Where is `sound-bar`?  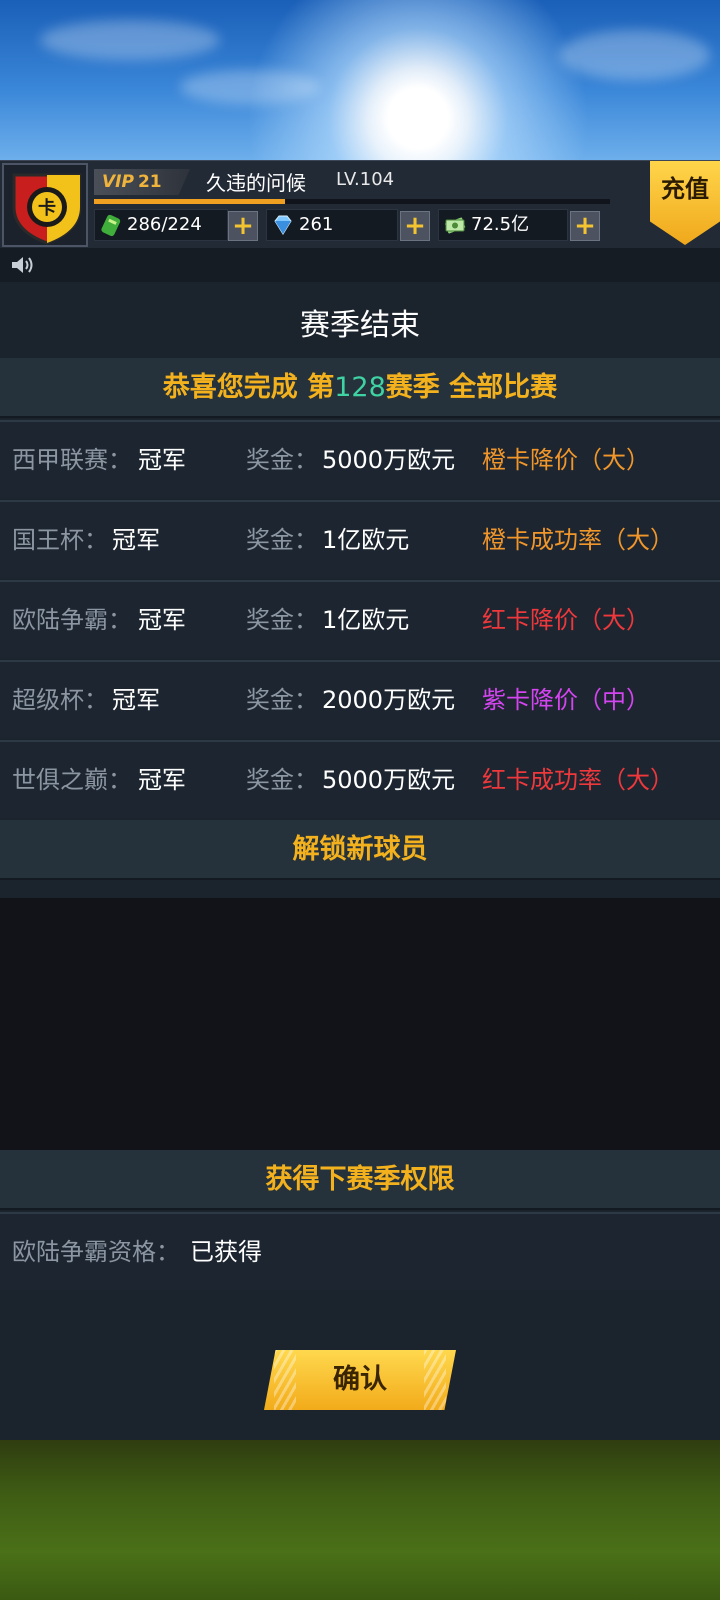
sound-bar is located at coordinates (360, 265).